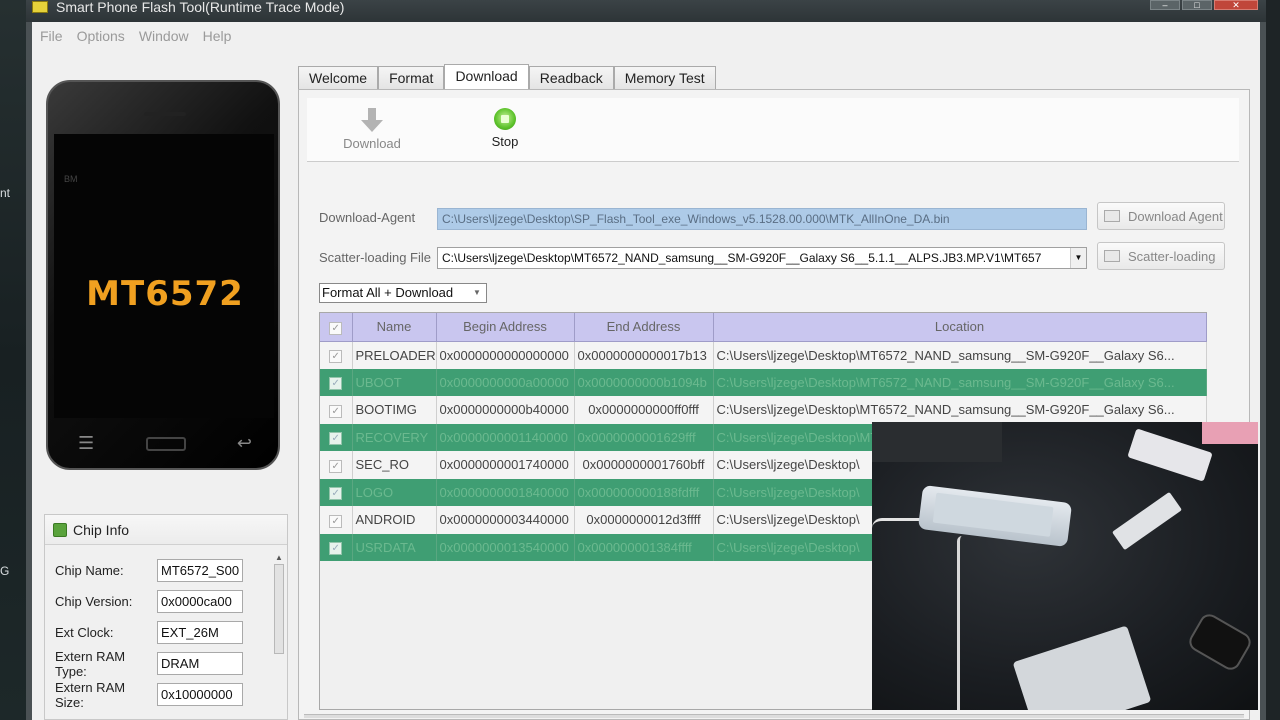 The height and width of the screenshot is (720, 1280). I want to click on scroll-thumb, so click(279, 609).